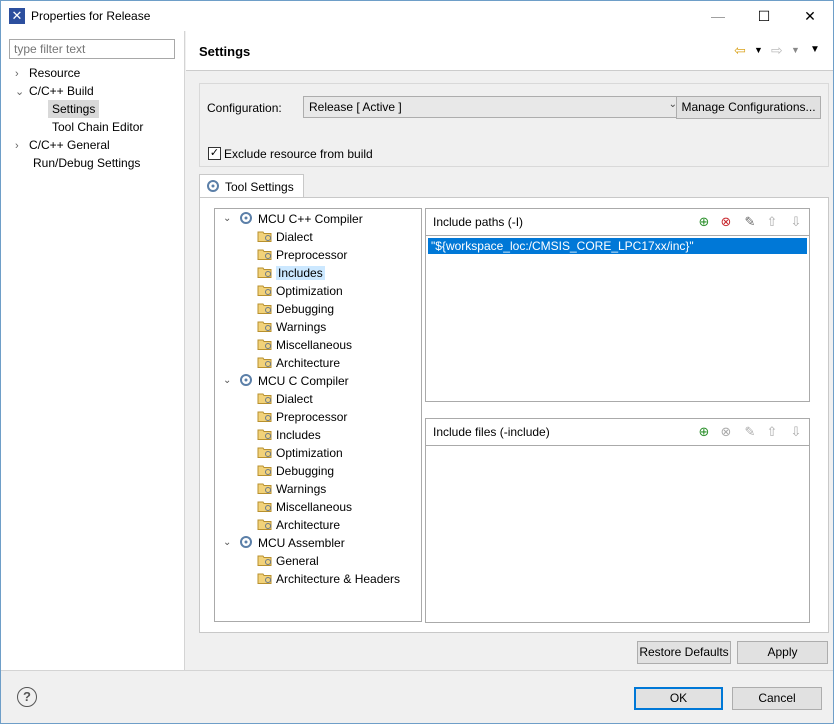  What do you see at coordinates (303, 381) in the screenshot?
I see `tree-group-label: MCU C Compiler` at bounding box center [303, 381].